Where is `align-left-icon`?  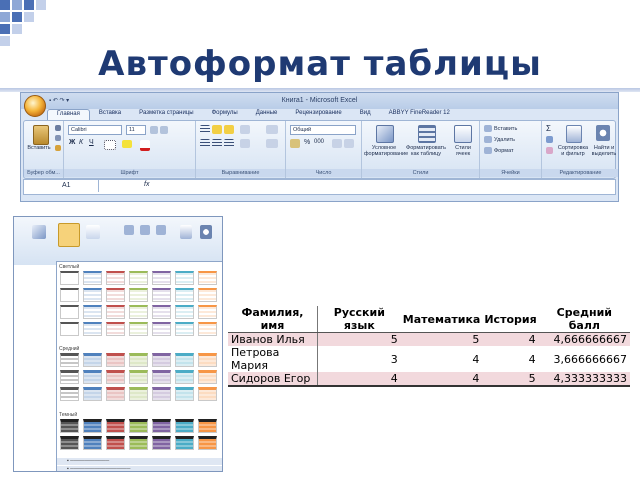 align-left-icon is located at coordinates (205, 143).